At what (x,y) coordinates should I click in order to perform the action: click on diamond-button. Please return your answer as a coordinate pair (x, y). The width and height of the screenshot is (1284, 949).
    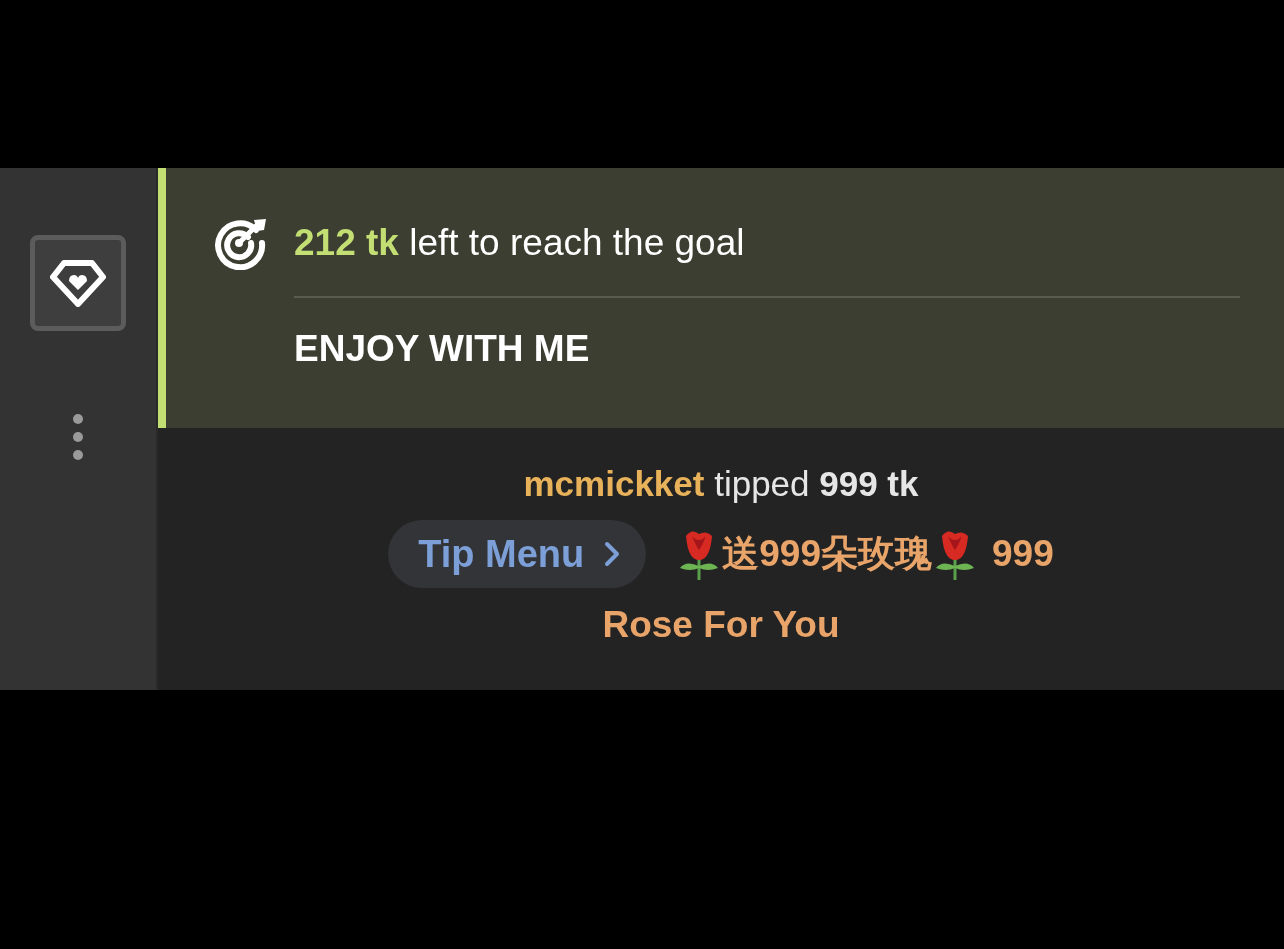
    Looking at the image, I should click on (78, 283).